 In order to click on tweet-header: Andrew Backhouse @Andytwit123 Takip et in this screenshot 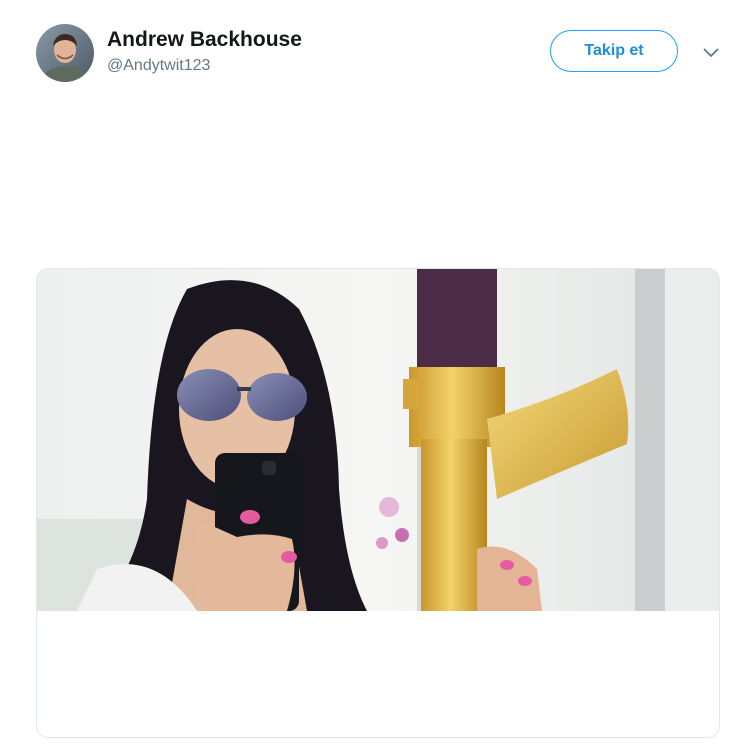, I will do `click(375, 50)`.